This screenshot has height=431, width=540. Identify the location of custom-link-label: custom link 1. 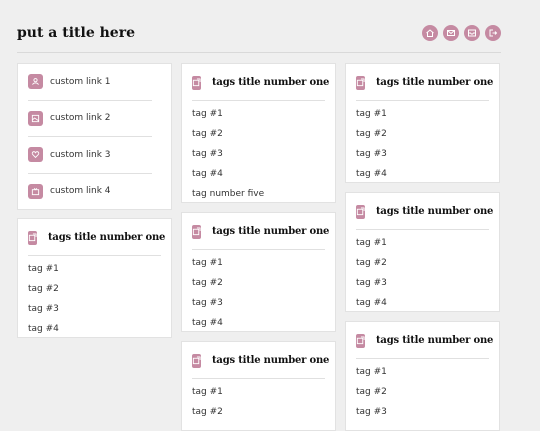
(80, 81).